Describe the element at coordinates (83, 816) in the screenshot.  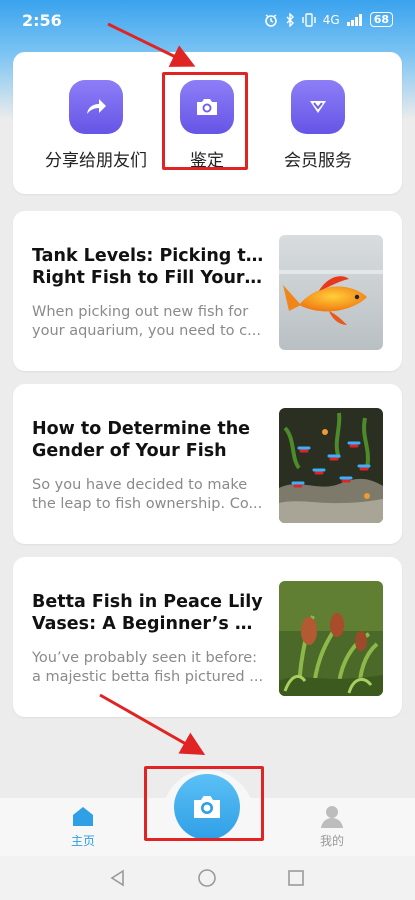
I see `home-icon` at that location.